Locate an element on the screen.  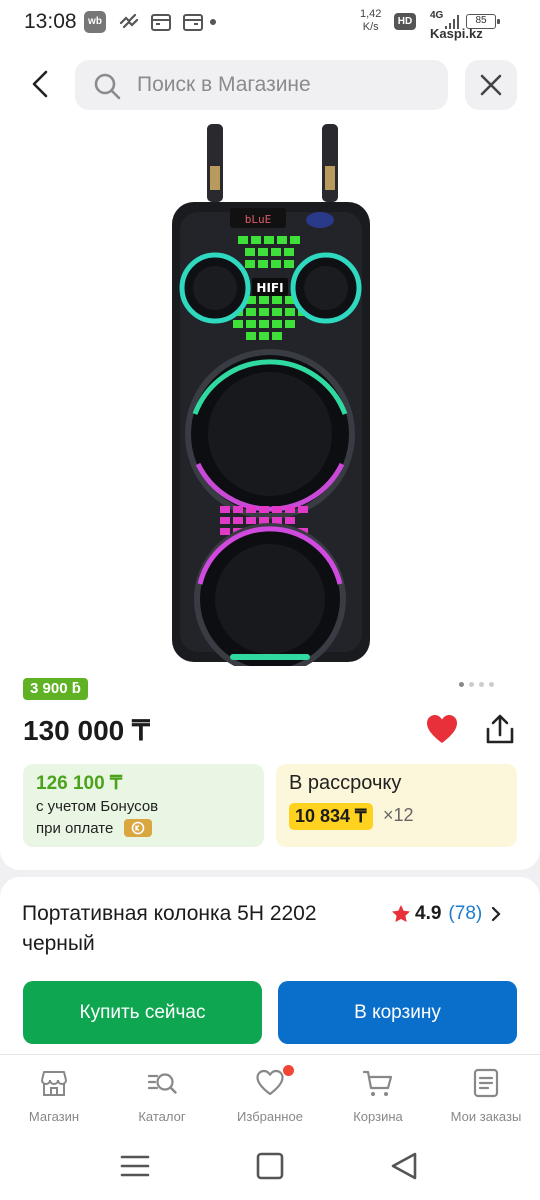
store-icon is located at coordinates (54, 1083).